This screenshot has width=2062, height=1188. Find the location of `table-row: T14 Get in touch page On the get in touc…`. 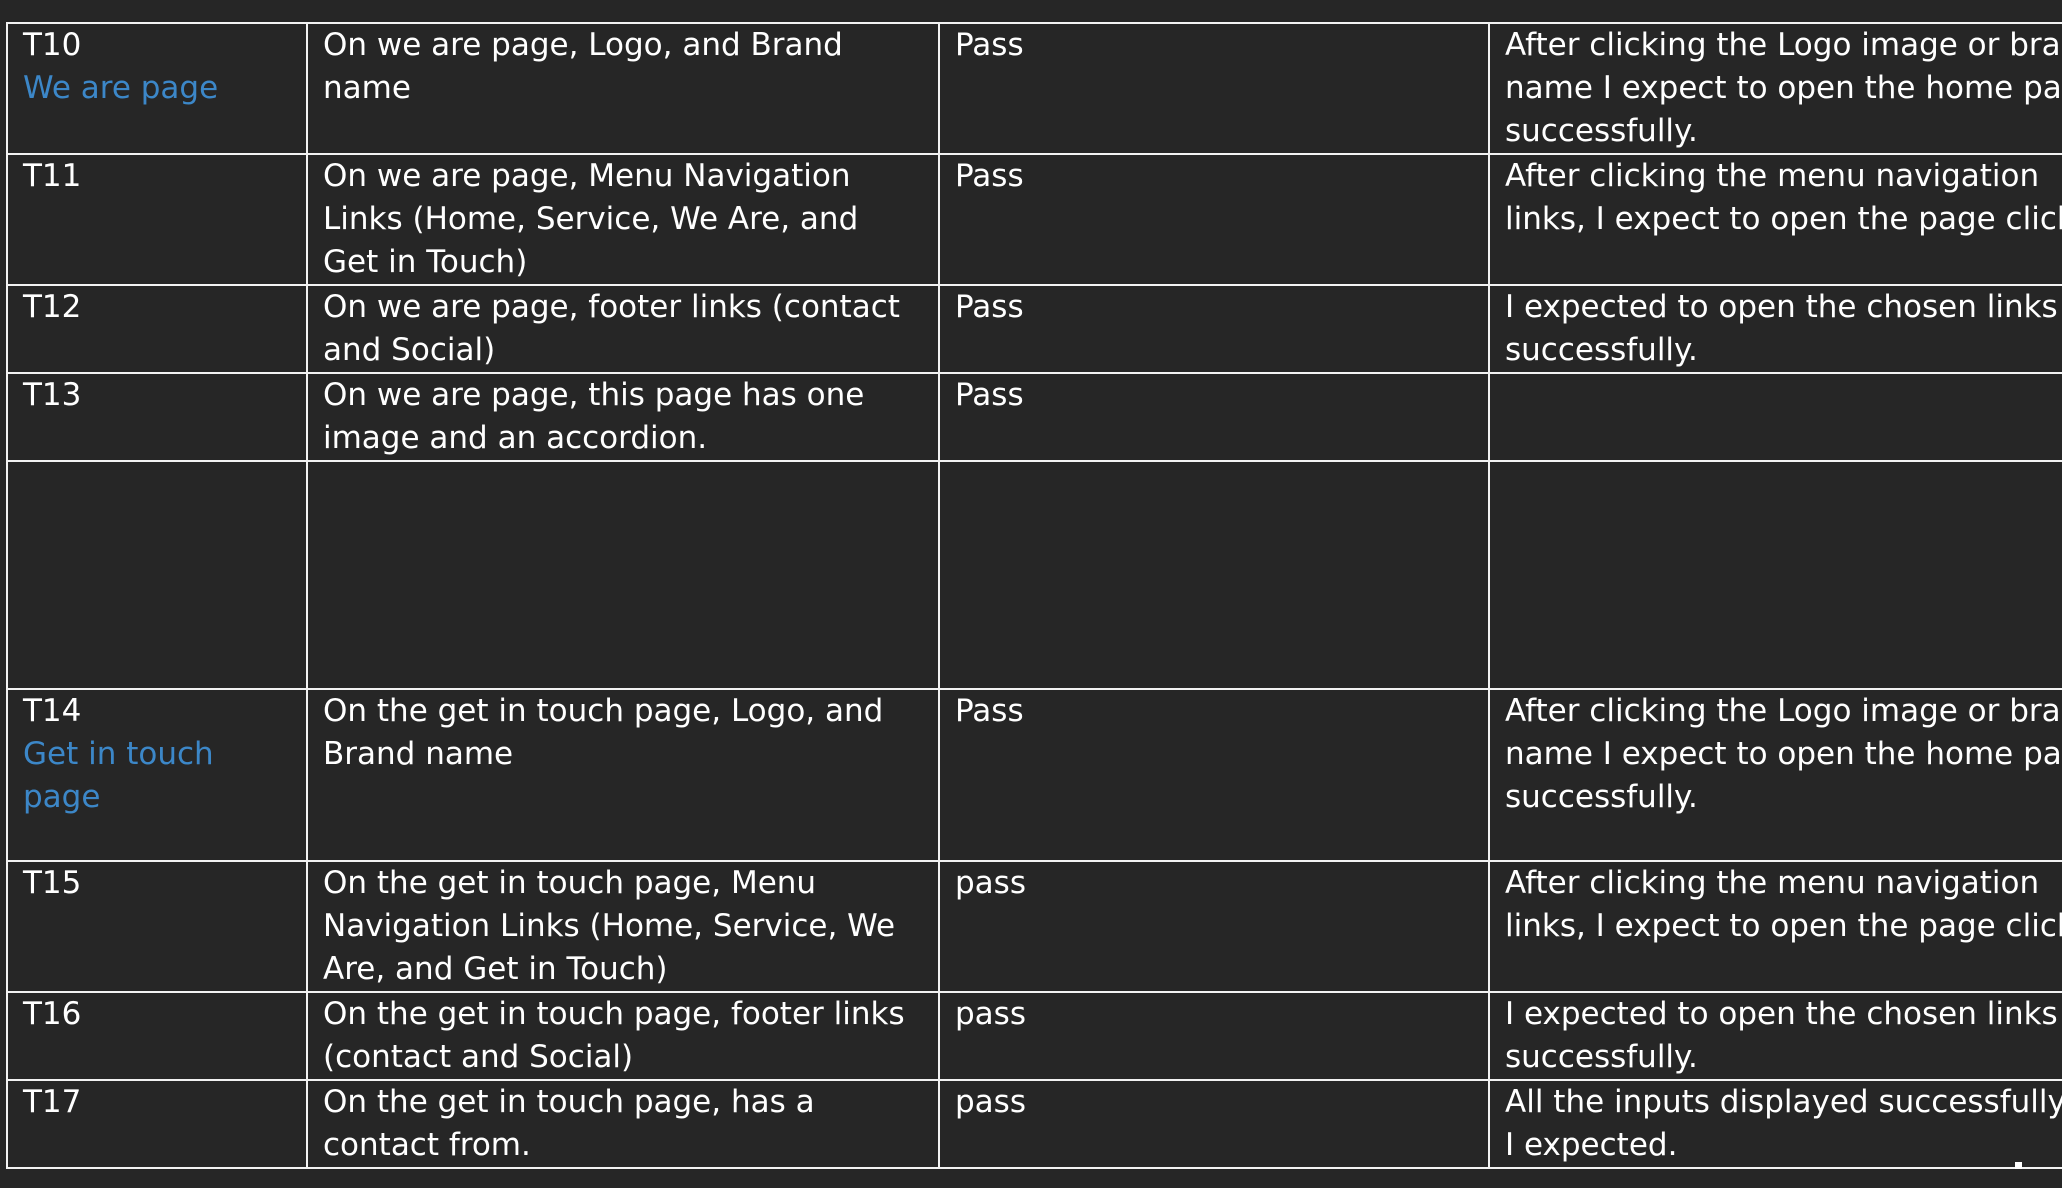

table-row: T14 Get in touch page On the get in touc… is located at coordinates (1034, 775).